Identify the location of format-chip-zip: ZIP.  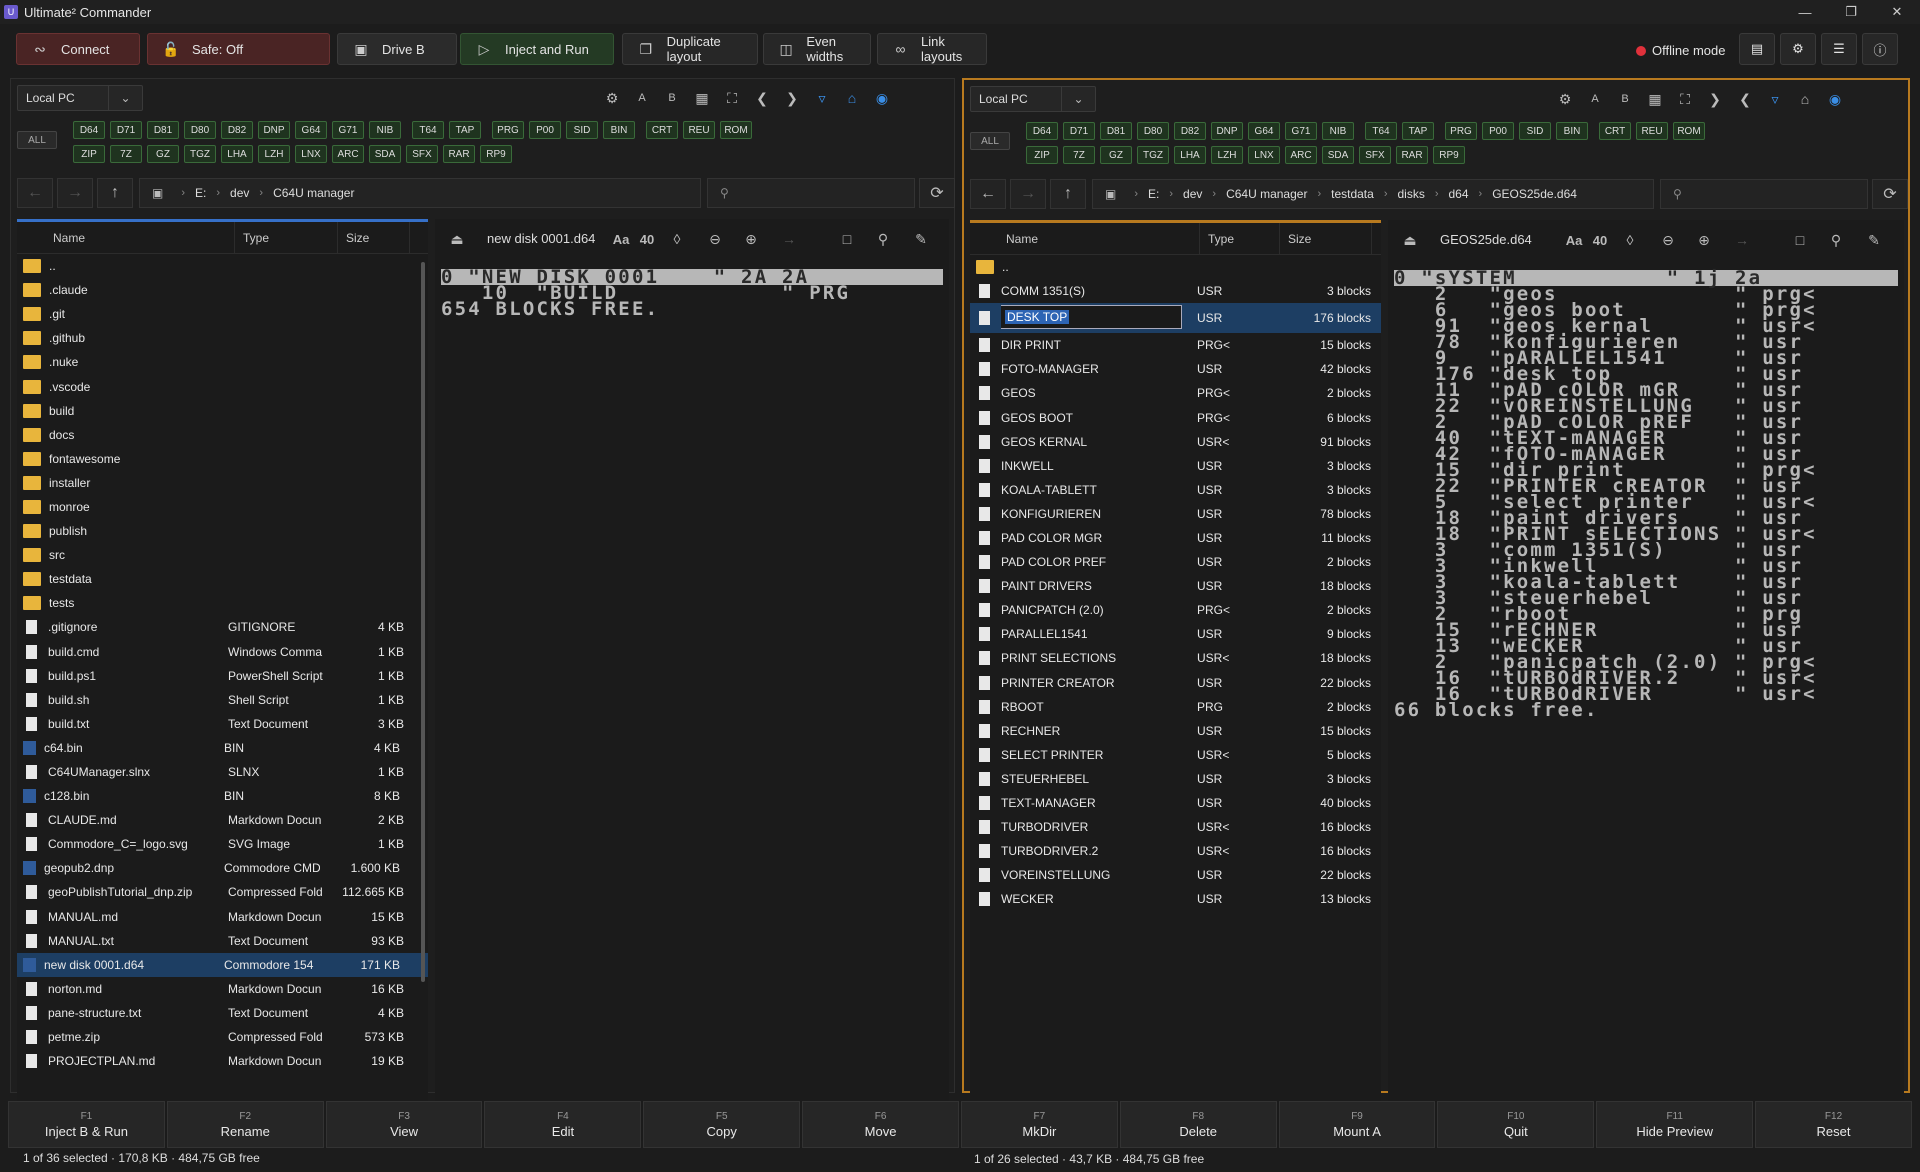
(1042, 155).